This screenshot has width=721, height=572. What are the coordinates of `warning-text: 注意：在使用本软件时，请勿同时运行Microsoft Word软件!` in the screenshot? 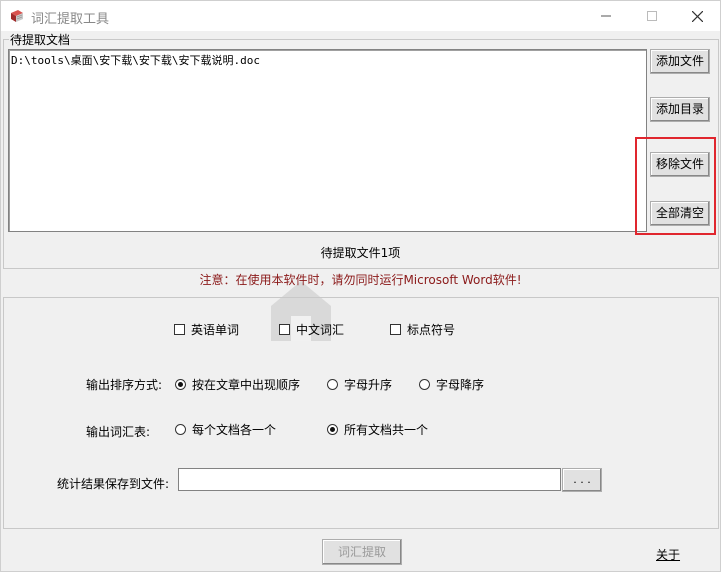 It's located at (360, 280).